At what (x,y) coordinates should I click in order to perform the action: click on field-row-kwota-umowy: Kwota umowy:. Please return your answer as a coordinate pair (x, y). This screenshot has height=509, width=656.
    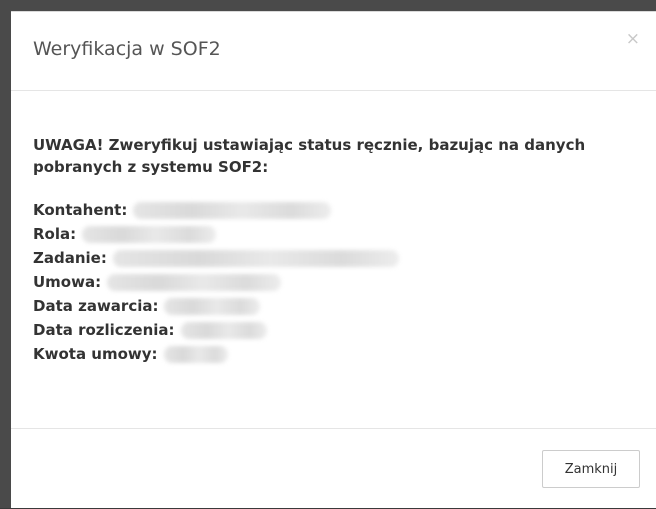
    Looking at the image, I should click on (333, 354).